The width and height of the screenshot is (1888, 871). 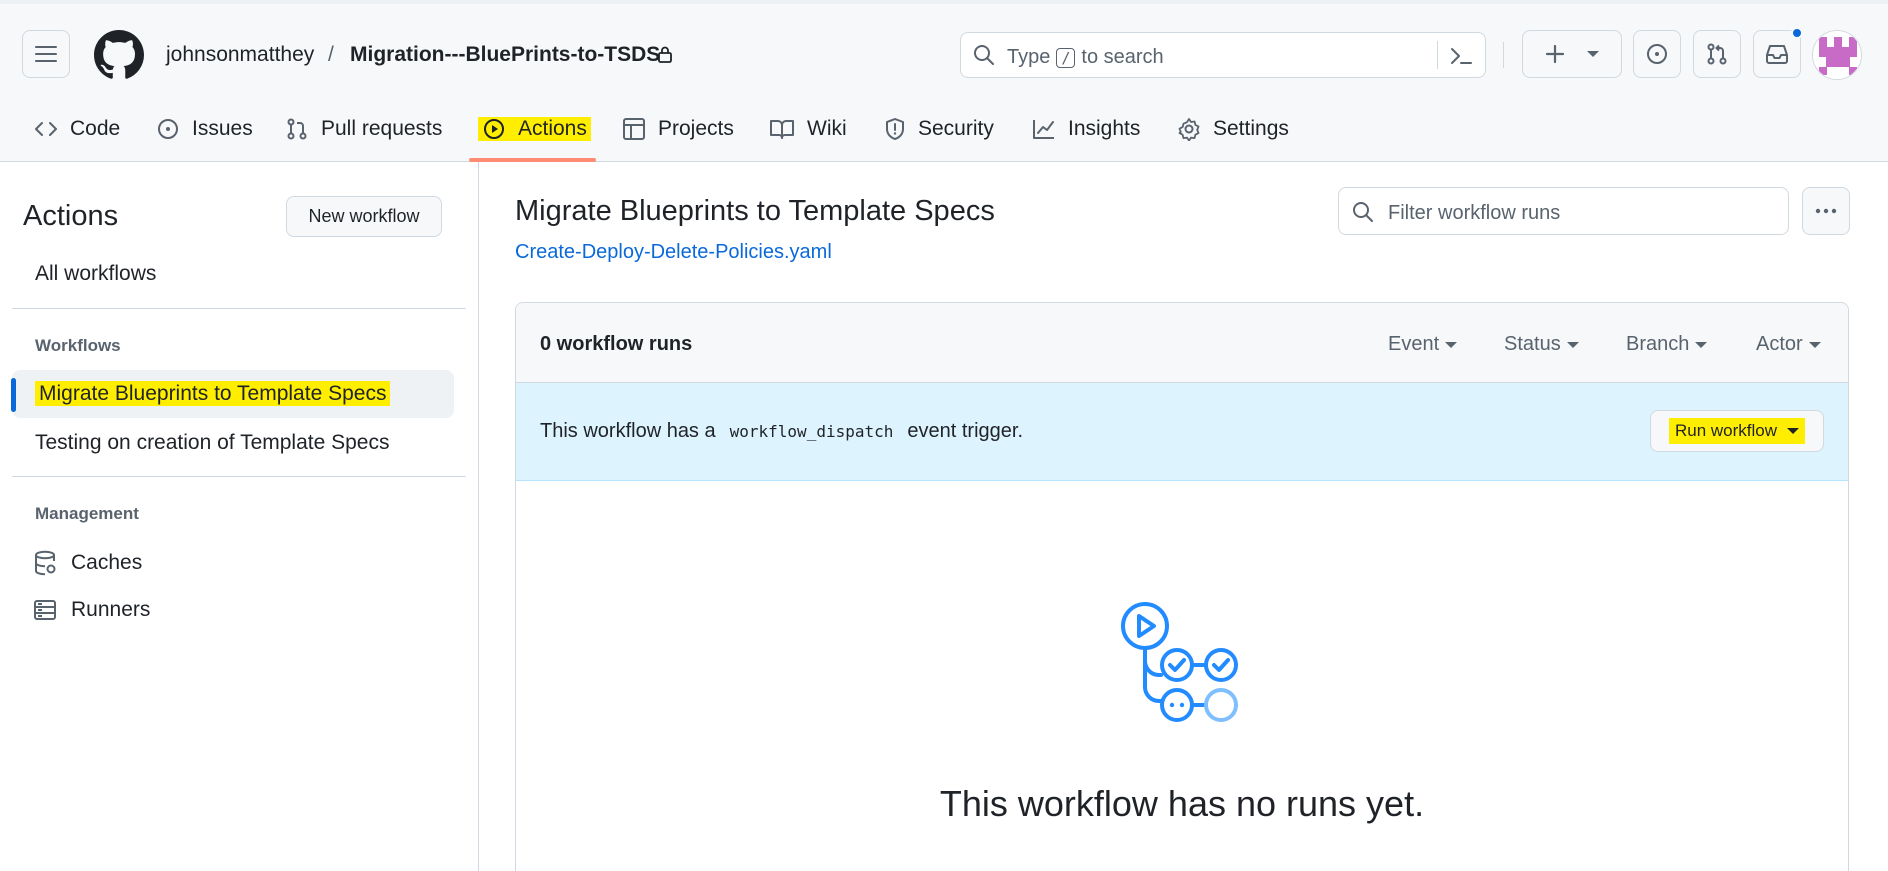 I want to click on tab-wiki-label: Wiki, so click(x=827, y=128).